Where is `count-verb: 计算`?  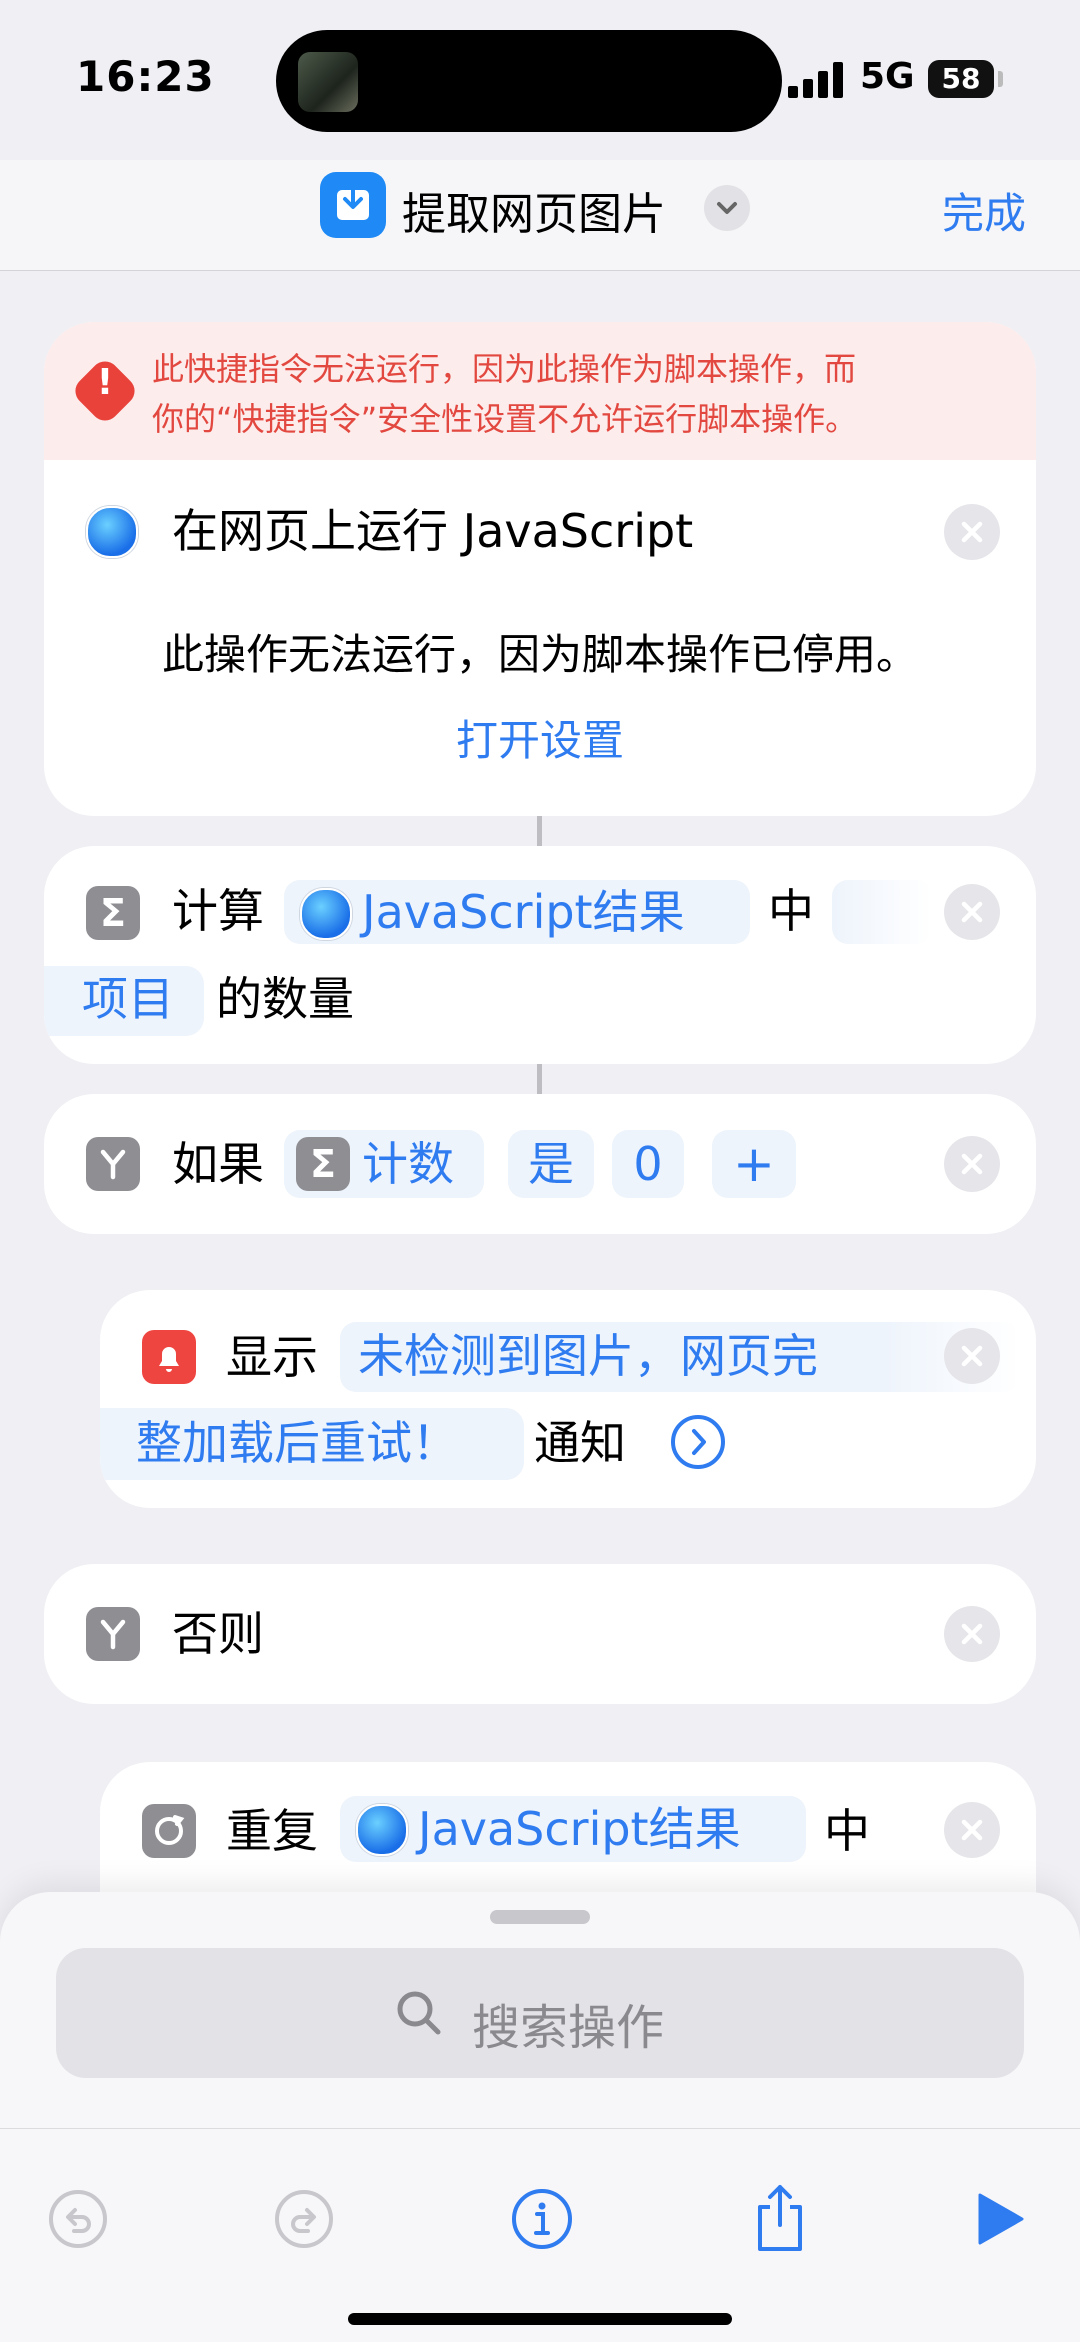
count-verb: 计算 is located at coordinates (218, 911).